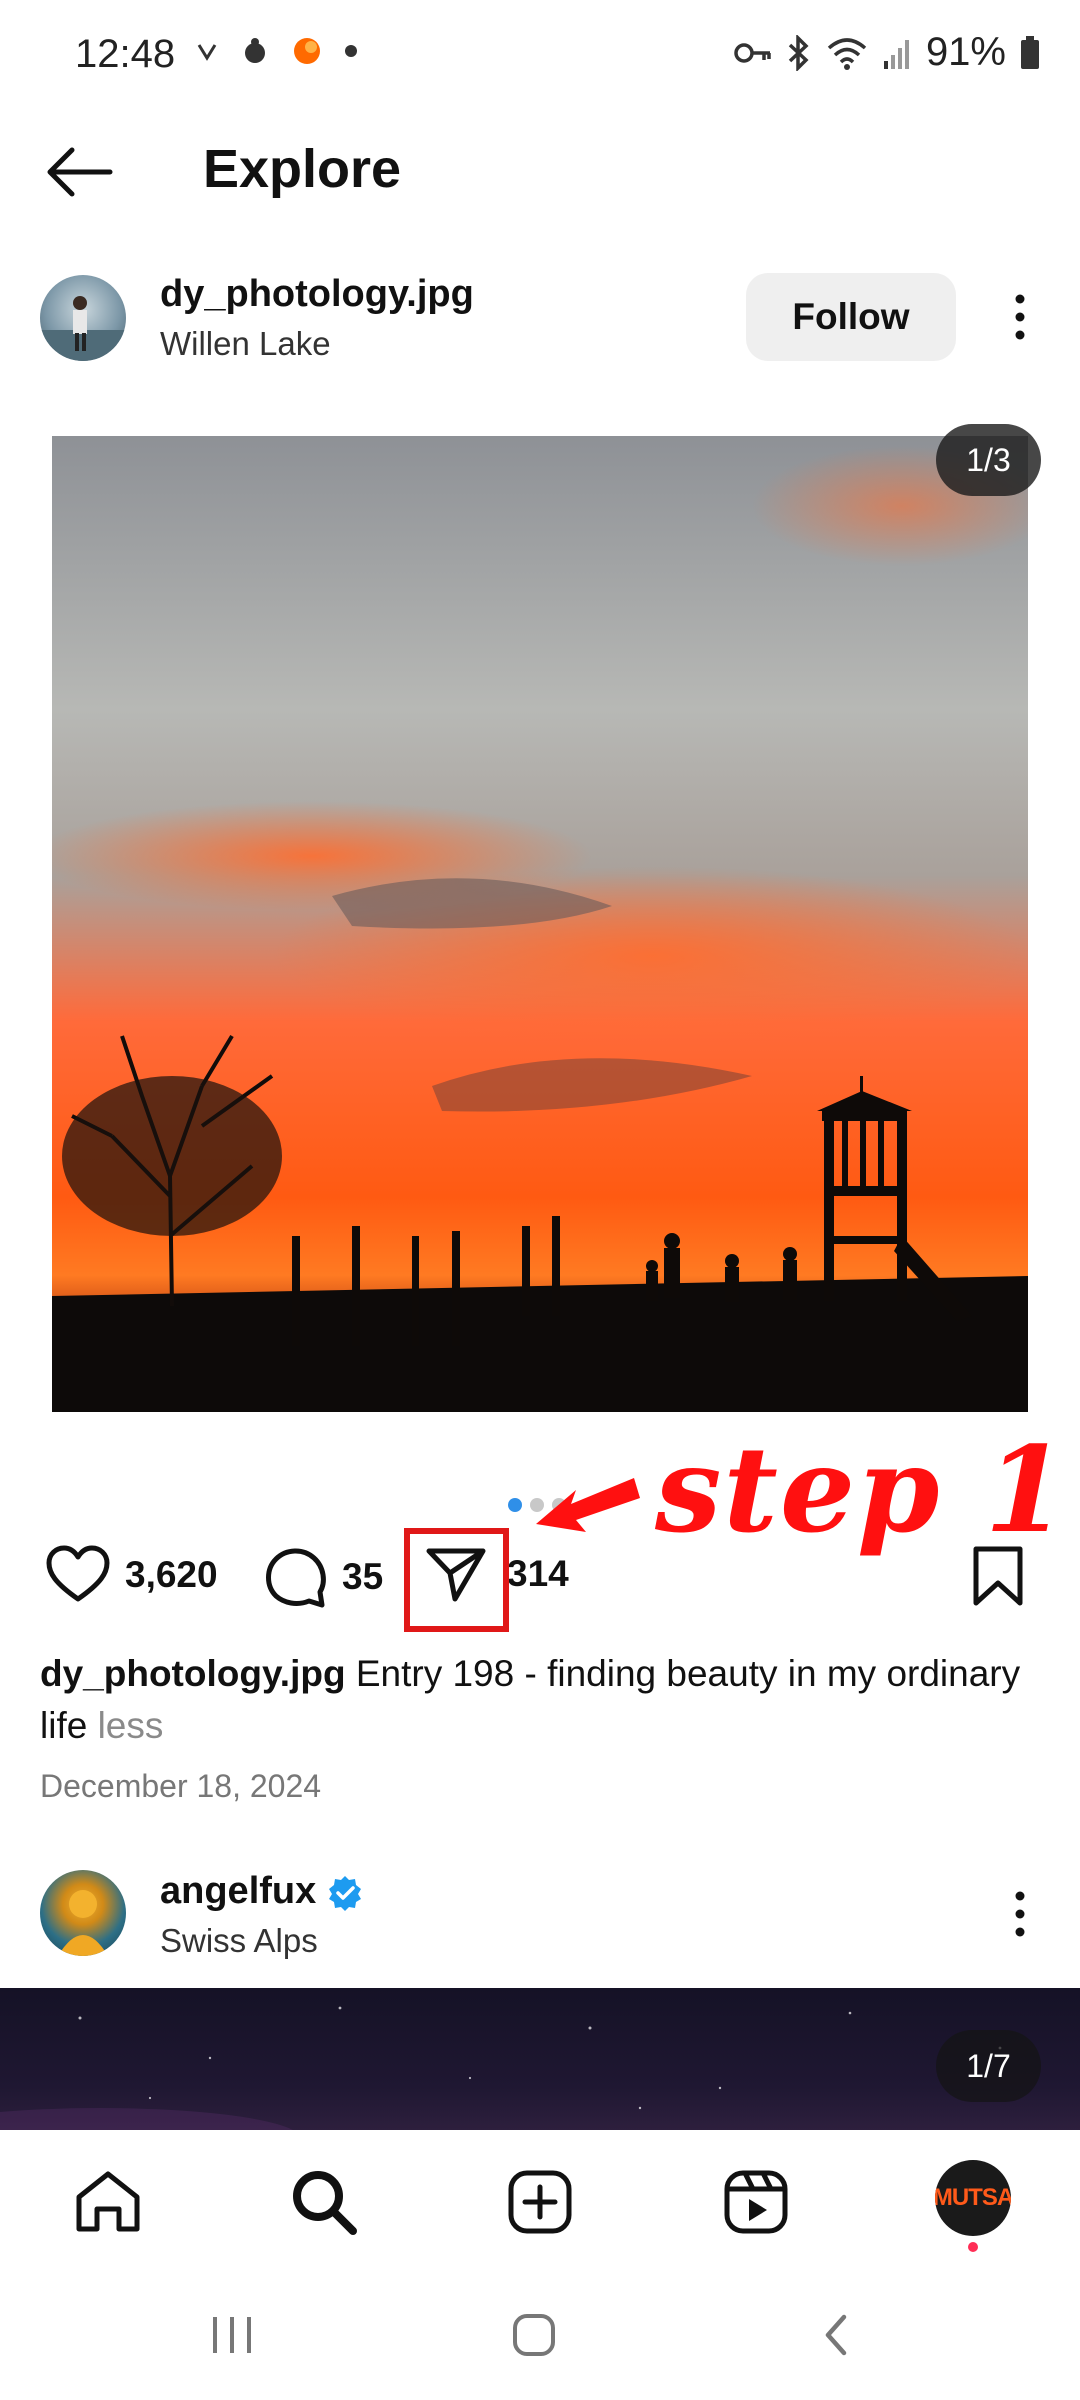 The image size is (1080, 2400). Describe the element at coordinates (862, 1489) in the screenshot. I see `annotation-step-label: step 1` at that location.